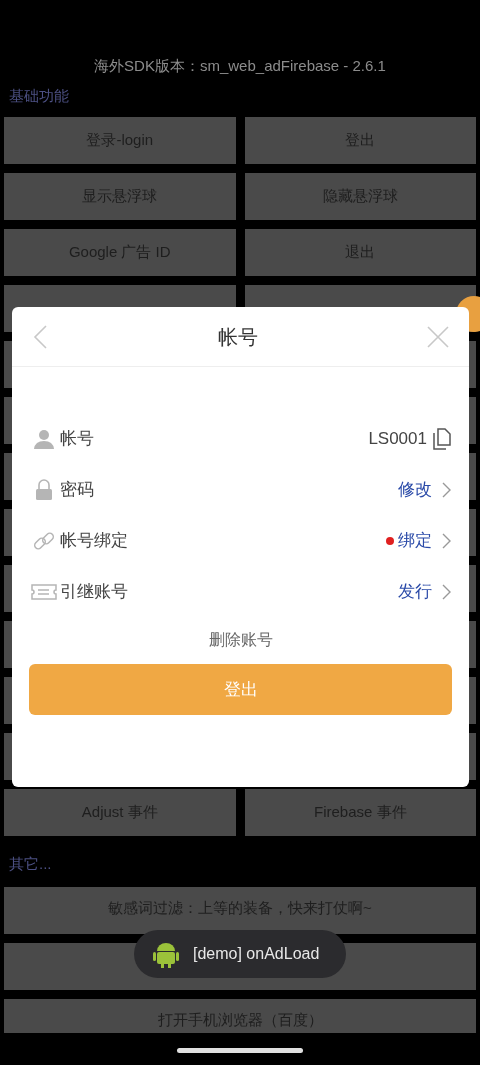 This screenshot has height=1065, width=480. I want to click on row-label: 帐号绑定, so click(94, 540).